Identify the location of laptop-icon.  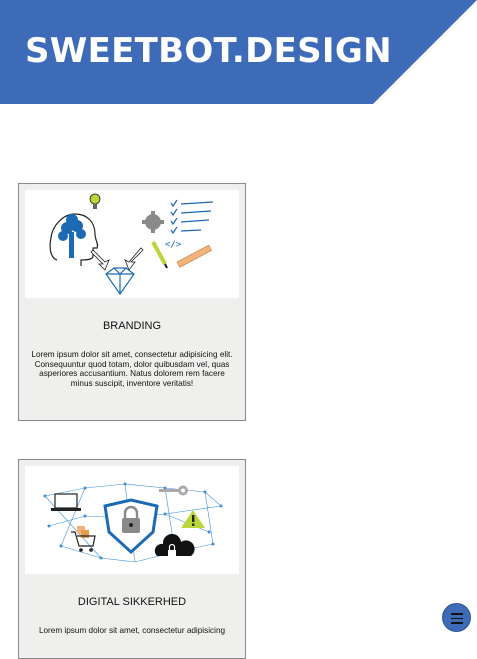
(66, 502).